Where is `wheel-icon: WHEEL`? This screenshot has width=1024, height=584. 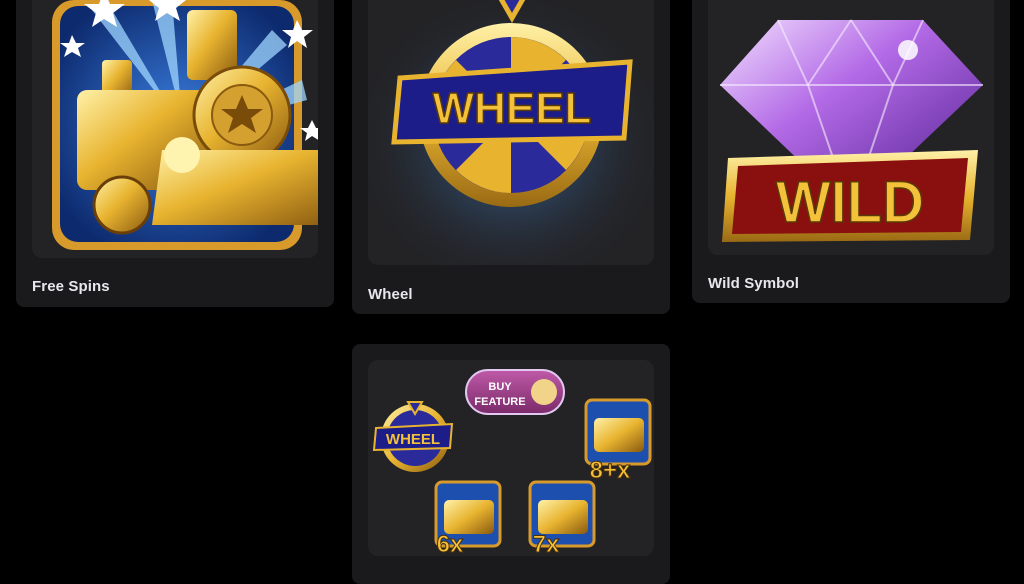 wheel-icon: WHEEL is located at coordinates (511, 132).